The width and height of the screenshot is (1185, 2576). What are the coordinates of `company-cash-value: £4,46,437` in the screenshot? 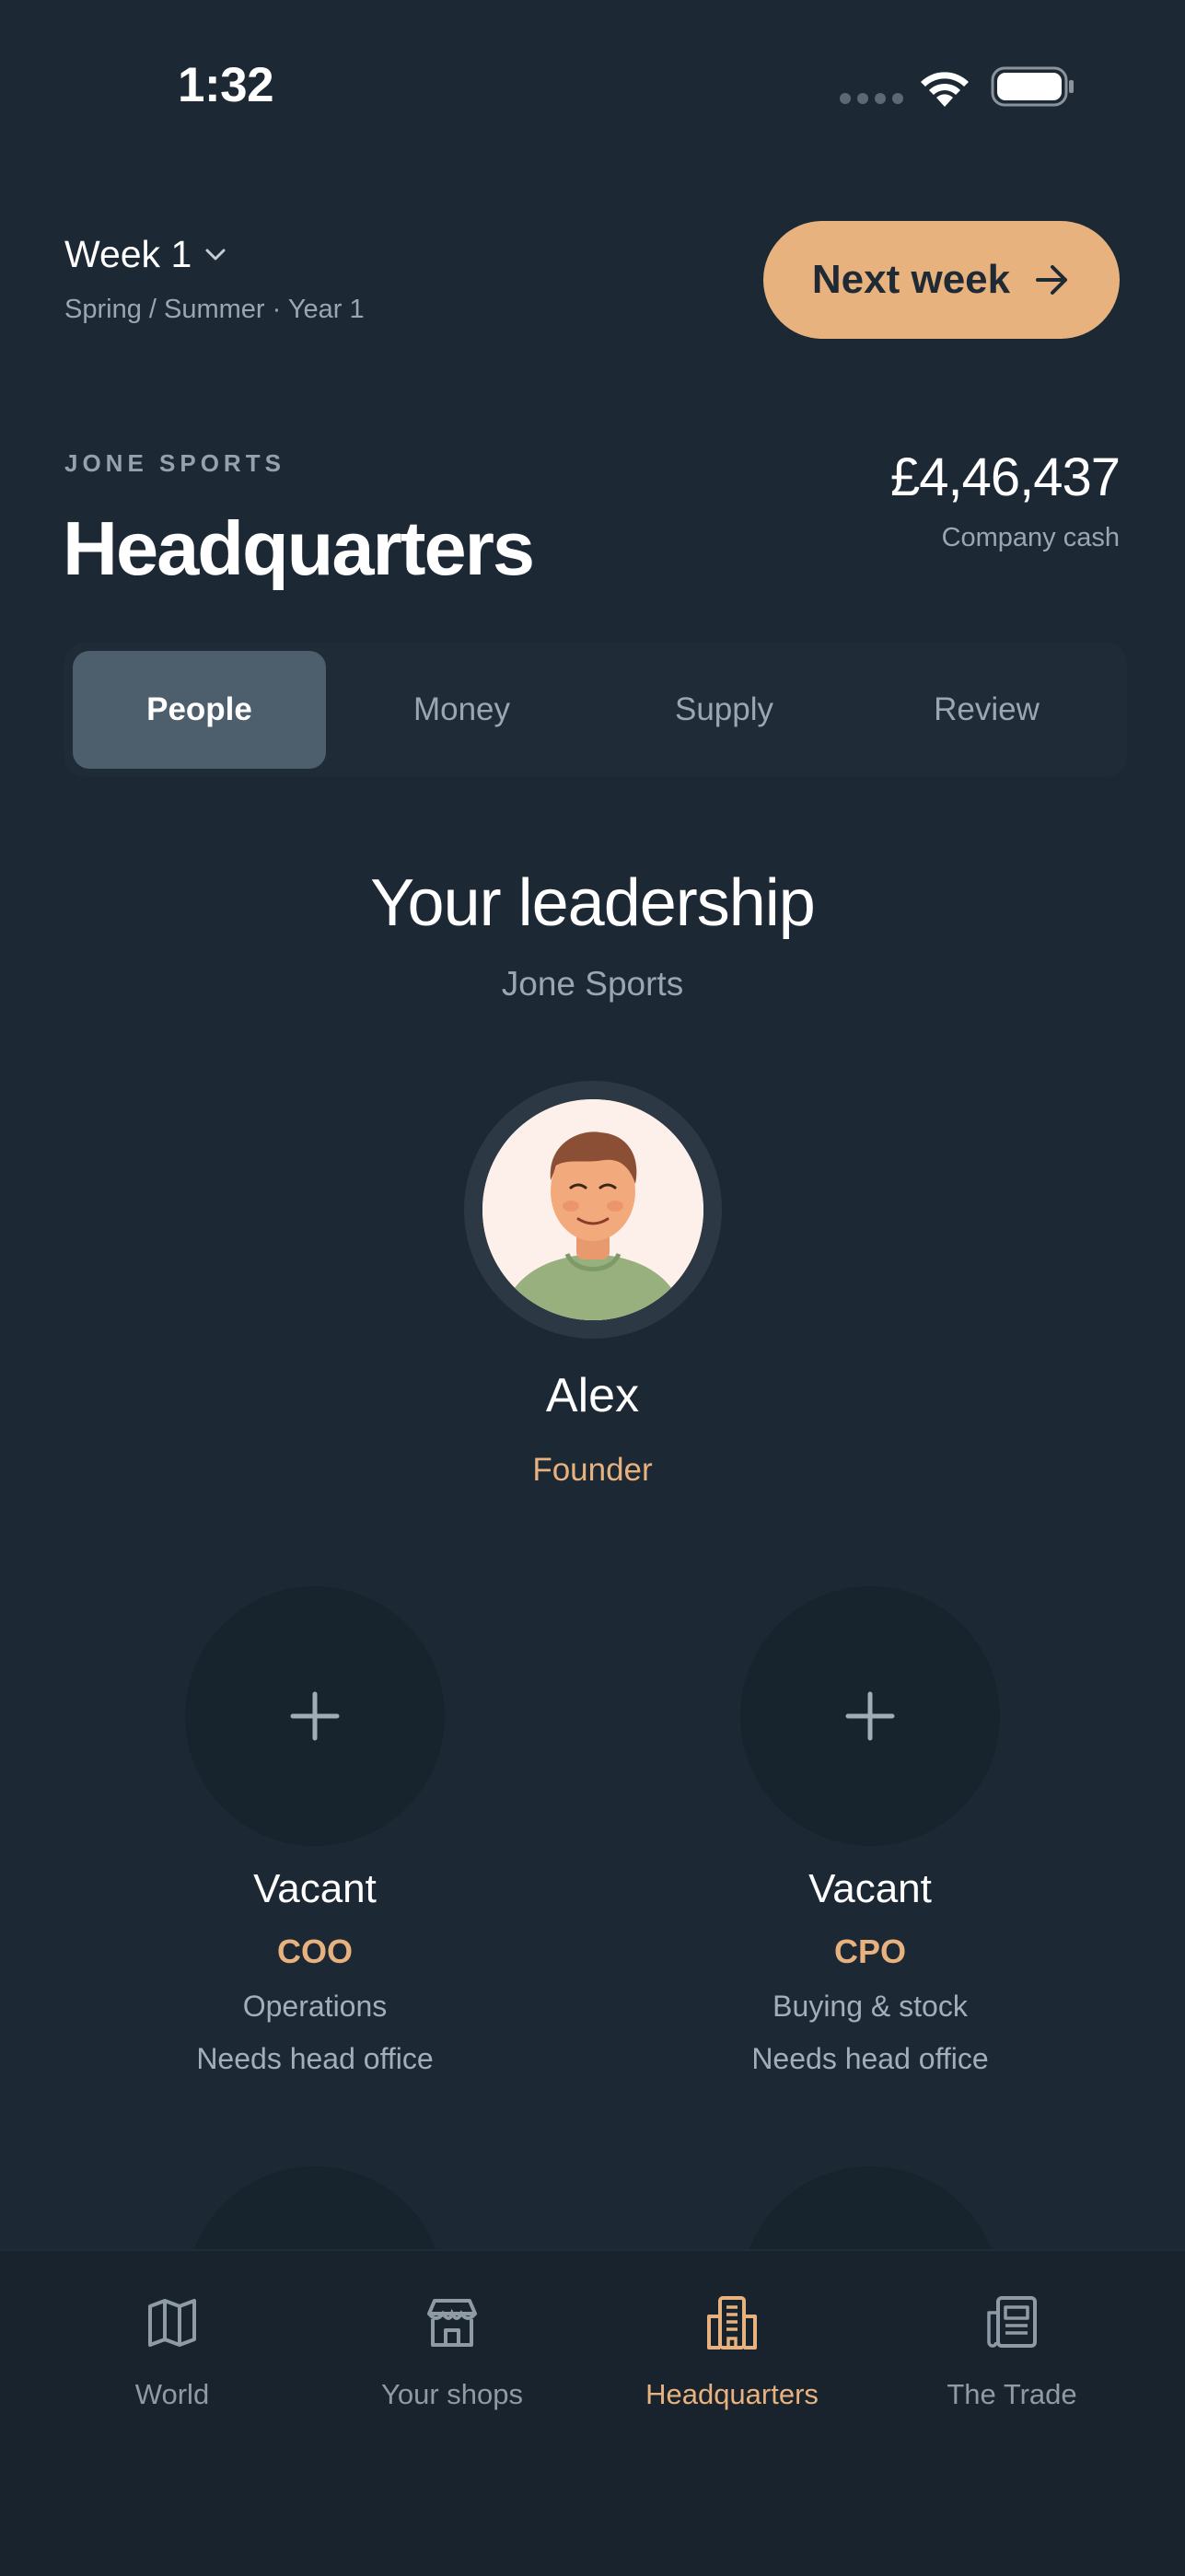 It's located at (1005, 477).